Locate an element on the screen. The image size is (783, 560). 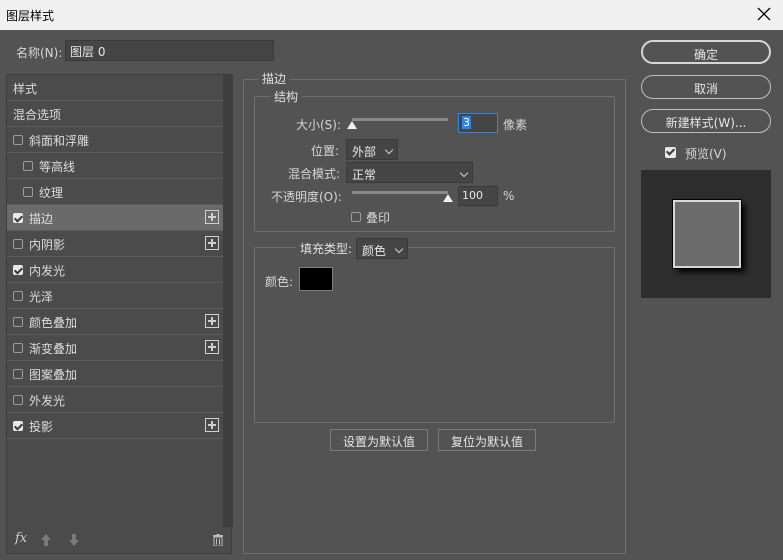
style-preview is located at coordinates (706, 234).